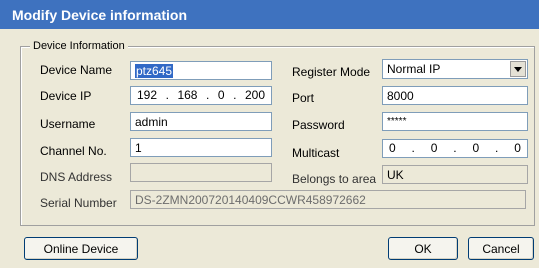 The width and height of the screenshot is (539, 268). I want to click on multicast-octet-1: 0, so click(392, 148).